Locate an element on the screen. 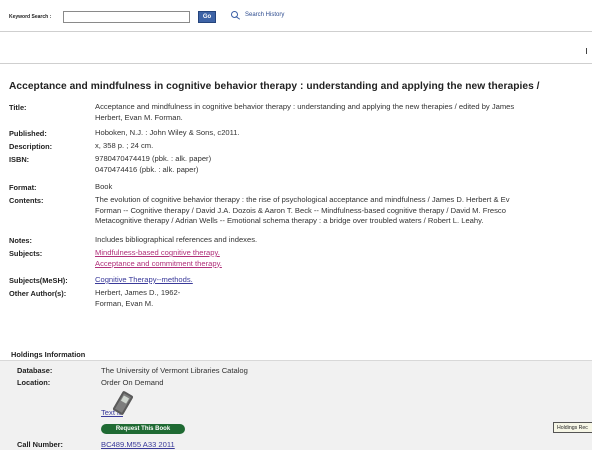 This screenshot has width=592, height=450. field-value-description: x, 358 p. ; 24 cm. is located at coordinates (124, 146).